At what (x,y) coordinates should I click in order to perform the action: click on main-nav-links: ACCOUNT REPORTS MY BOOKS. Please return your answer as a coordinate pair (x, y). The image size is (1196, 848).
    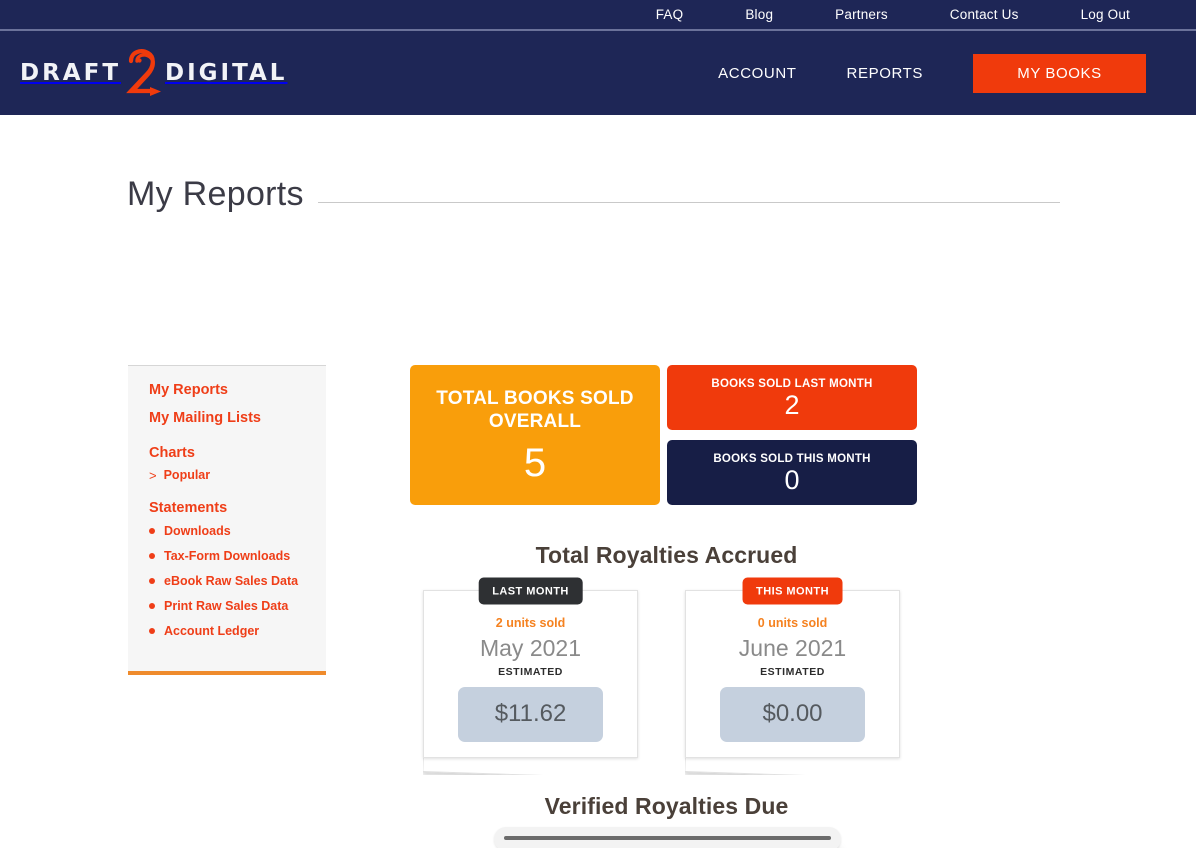
    Looking at the image, I should click on (957, 73).